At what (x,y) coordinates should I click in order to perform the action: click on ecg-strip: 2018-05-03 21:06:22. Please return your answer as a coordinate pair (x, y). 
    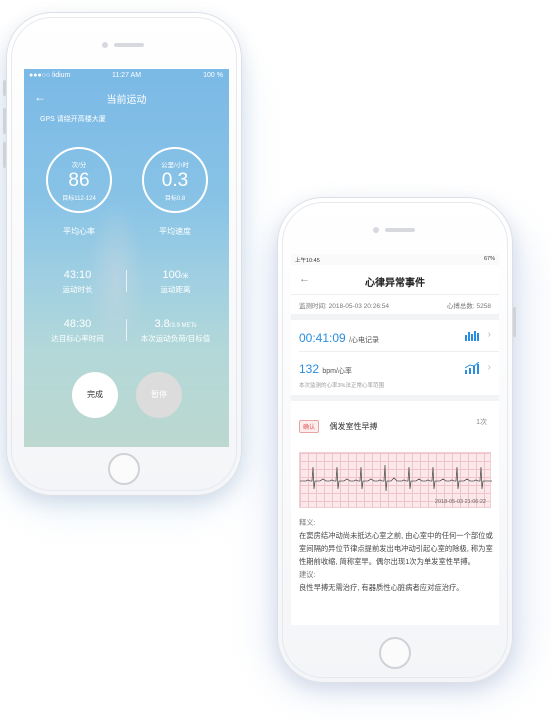
    Looking at the image, I should click on (395, 480).